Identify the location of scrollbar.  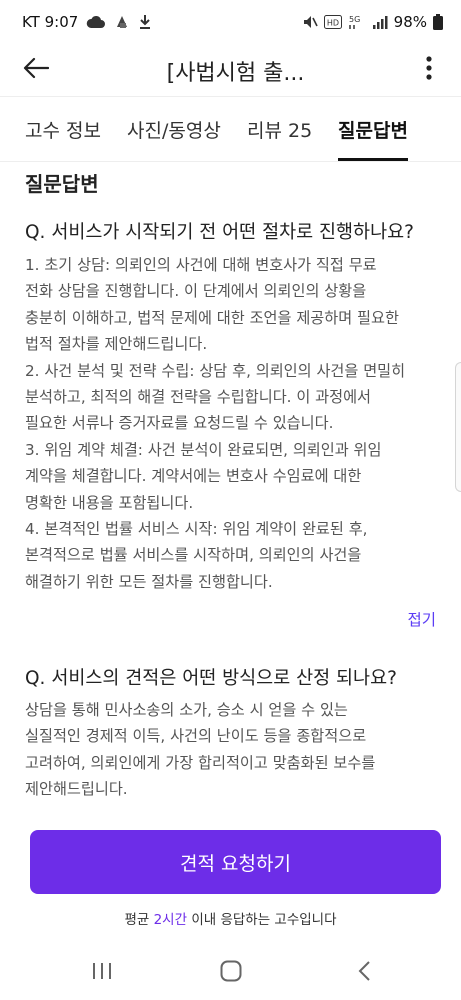
(458, 427).